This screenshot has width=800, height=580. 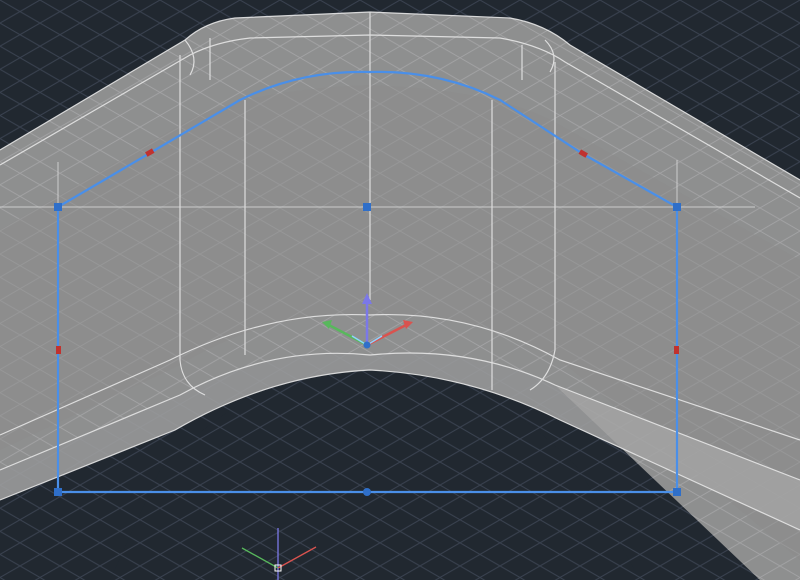 I want to click on grip-top-right, so click(x=677, y=207).